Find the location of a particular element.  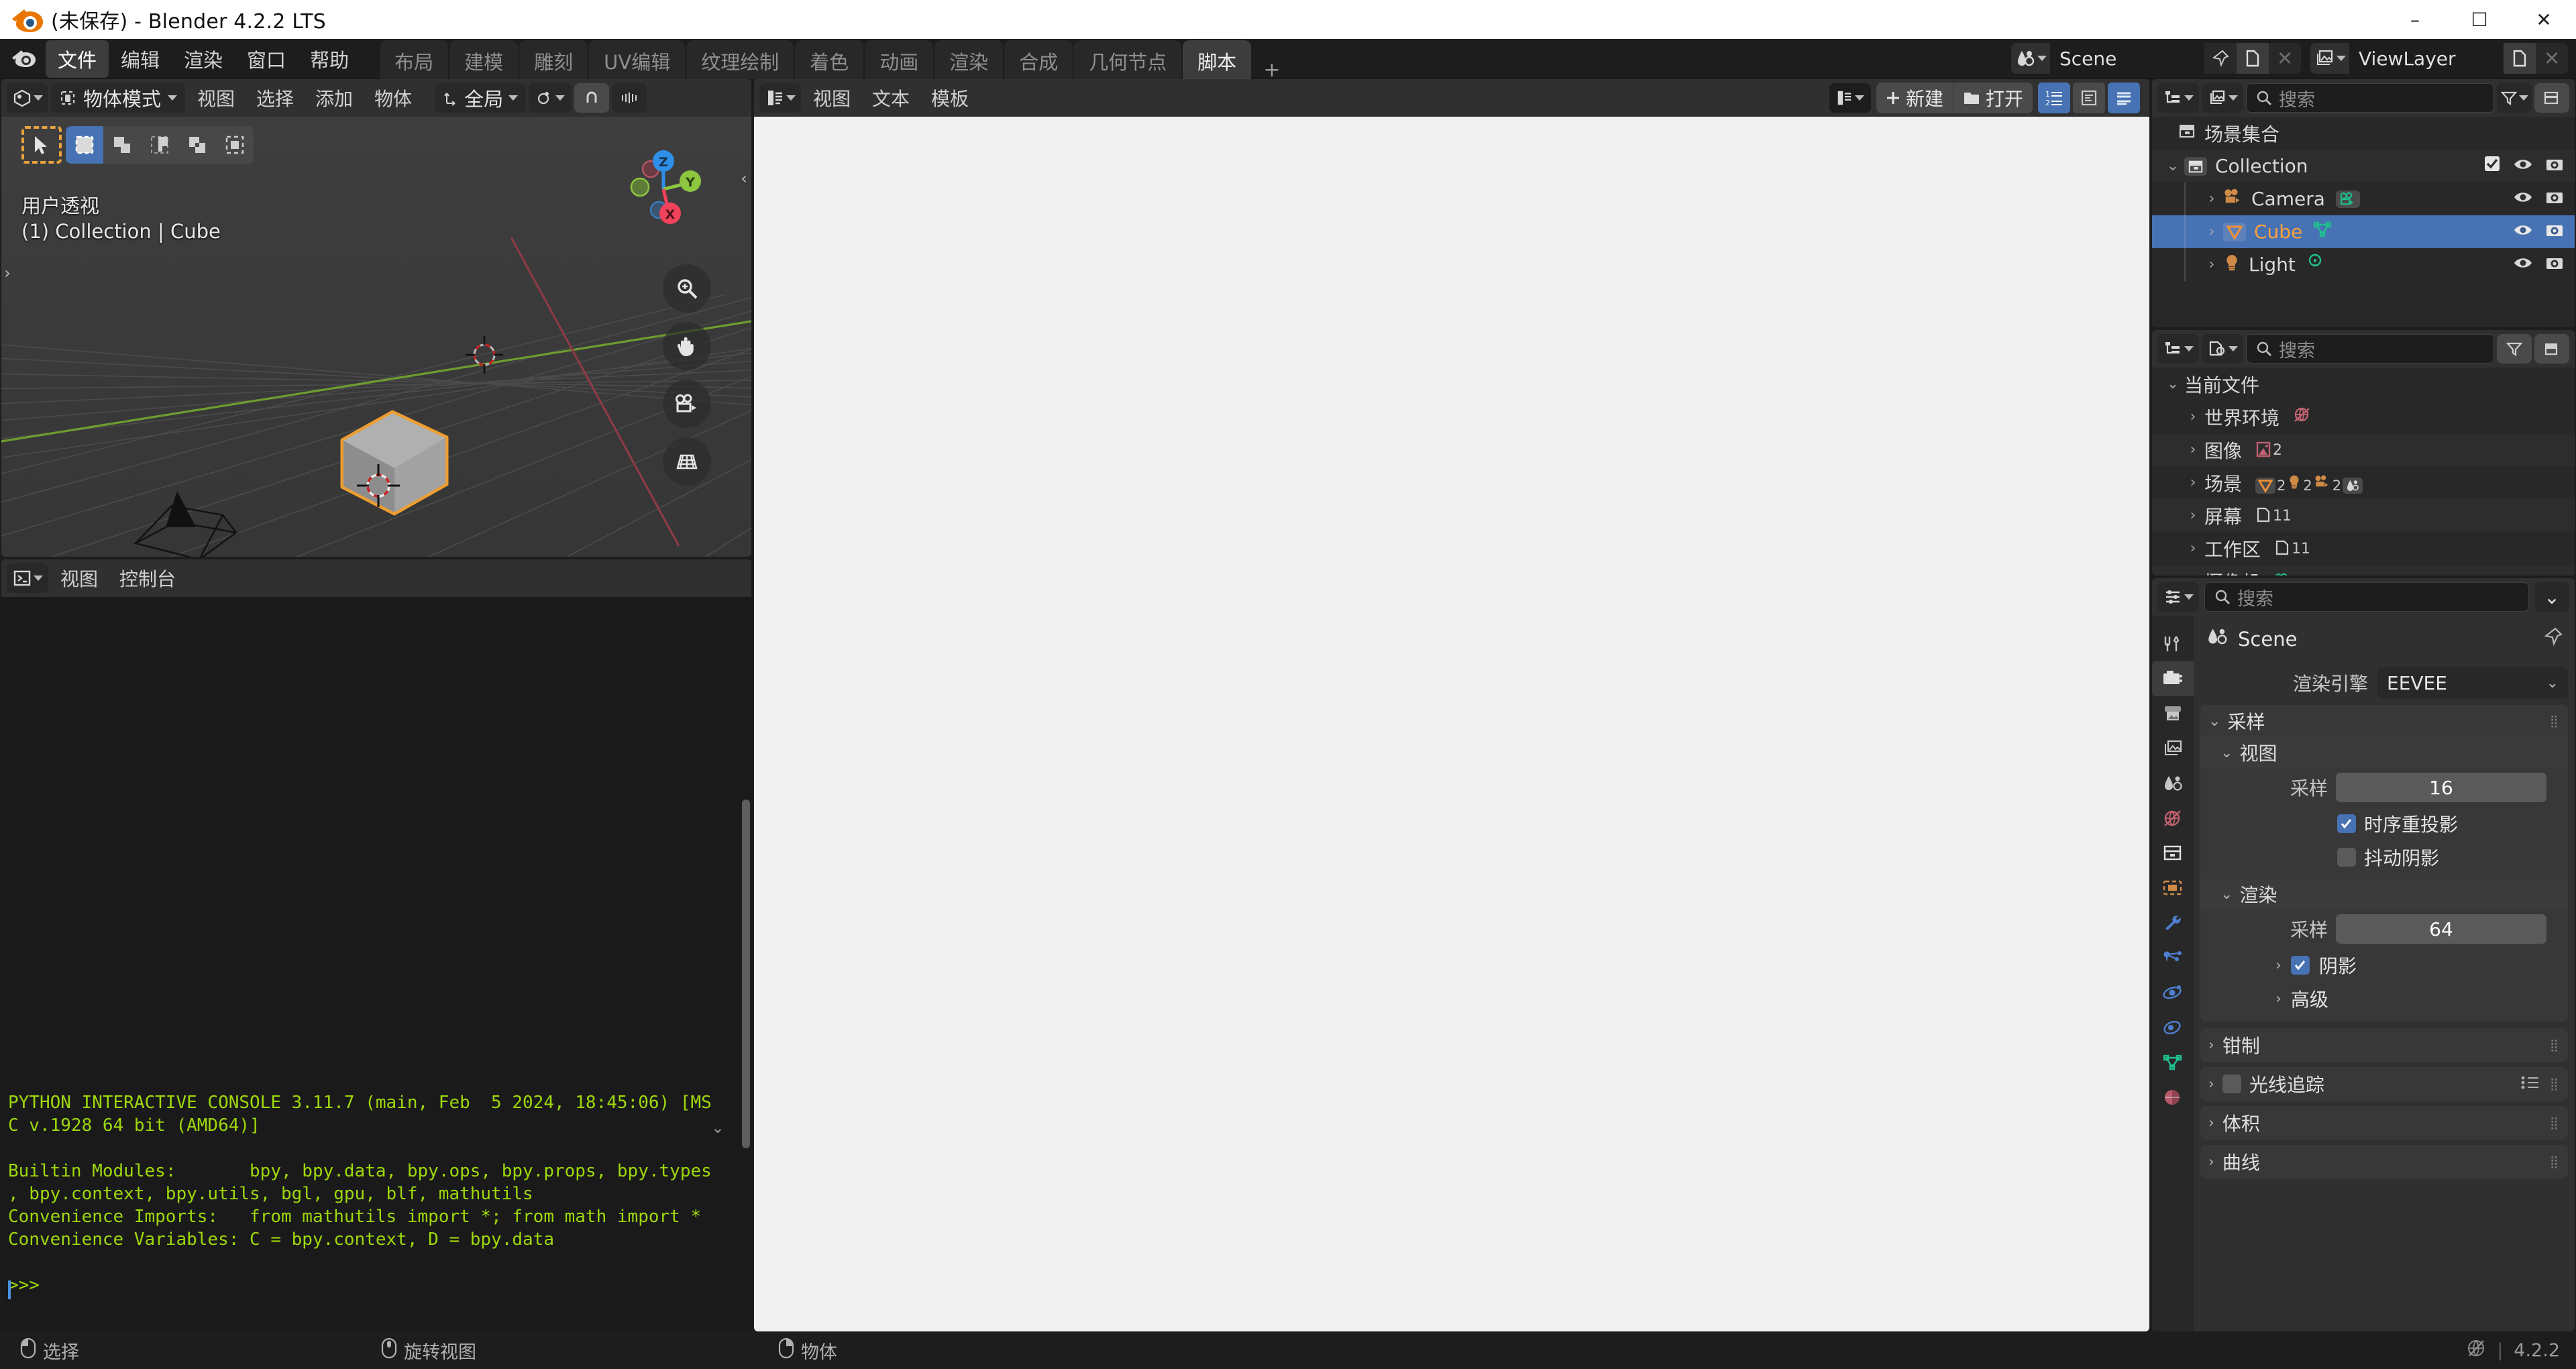

console-menu-console: 控制台 is located at coordinates (147, 578).